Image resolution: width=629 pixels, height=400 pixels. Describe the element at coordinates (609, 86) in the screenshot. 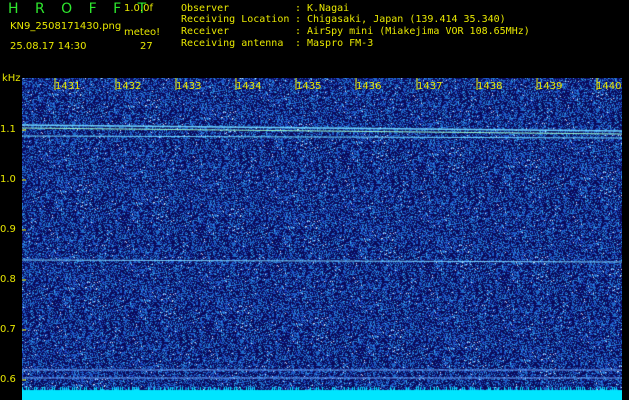

I see `x-tick-label: 1440` at that location.